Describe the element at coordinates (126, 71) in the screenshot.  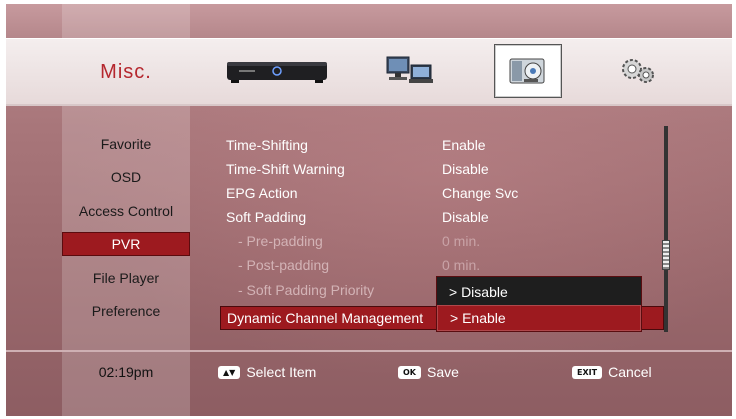
I see `menu-title: Misc.` at that location.